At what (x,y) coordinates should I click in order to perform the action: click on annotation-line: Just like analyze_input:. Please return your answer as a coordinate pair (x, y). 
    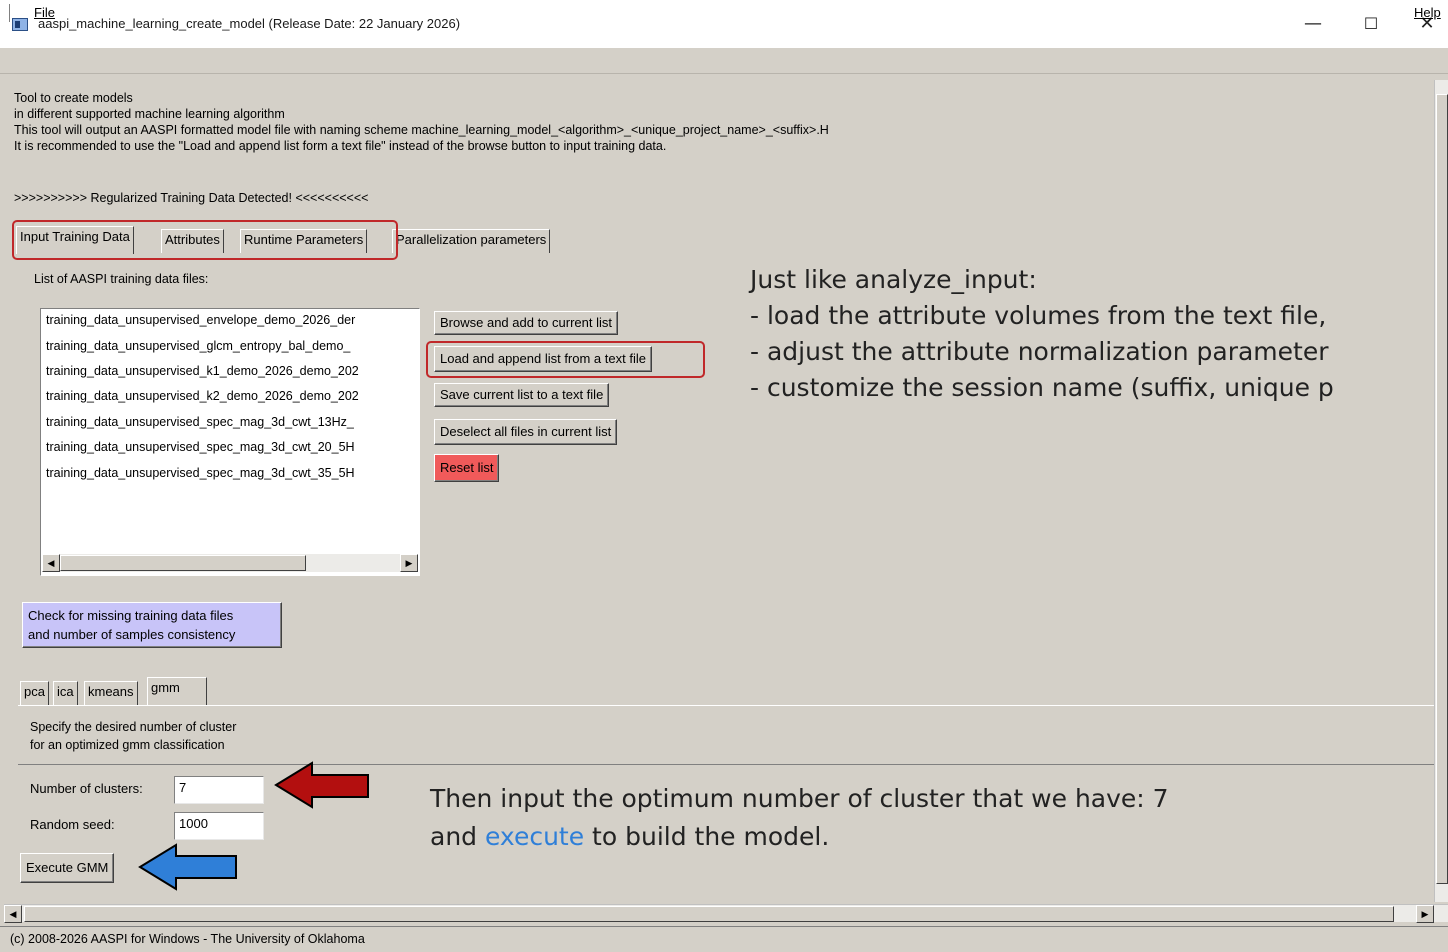
    Looking at the image, I should click on (893, 279).